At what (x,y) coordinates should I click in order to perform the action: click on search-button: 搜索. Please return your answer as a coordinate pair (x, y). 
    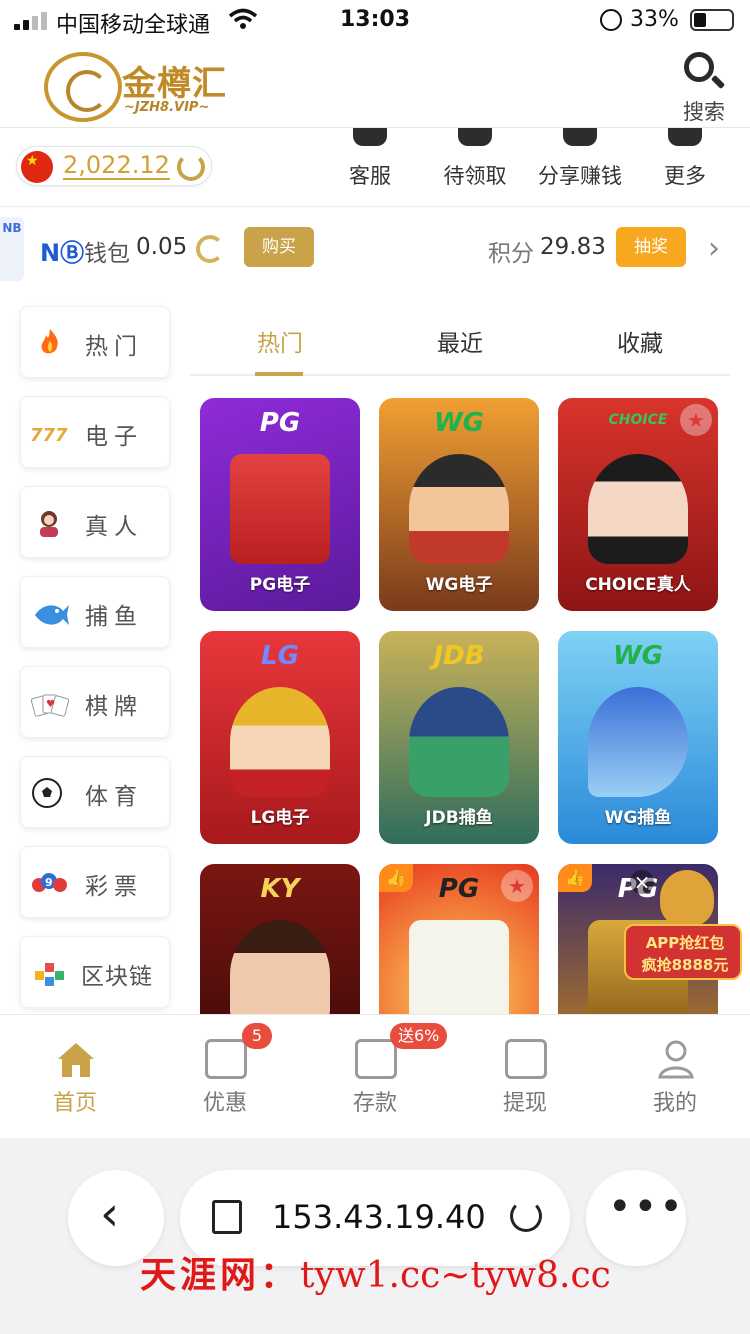
    Looking at the image, I should click on (704, 86).